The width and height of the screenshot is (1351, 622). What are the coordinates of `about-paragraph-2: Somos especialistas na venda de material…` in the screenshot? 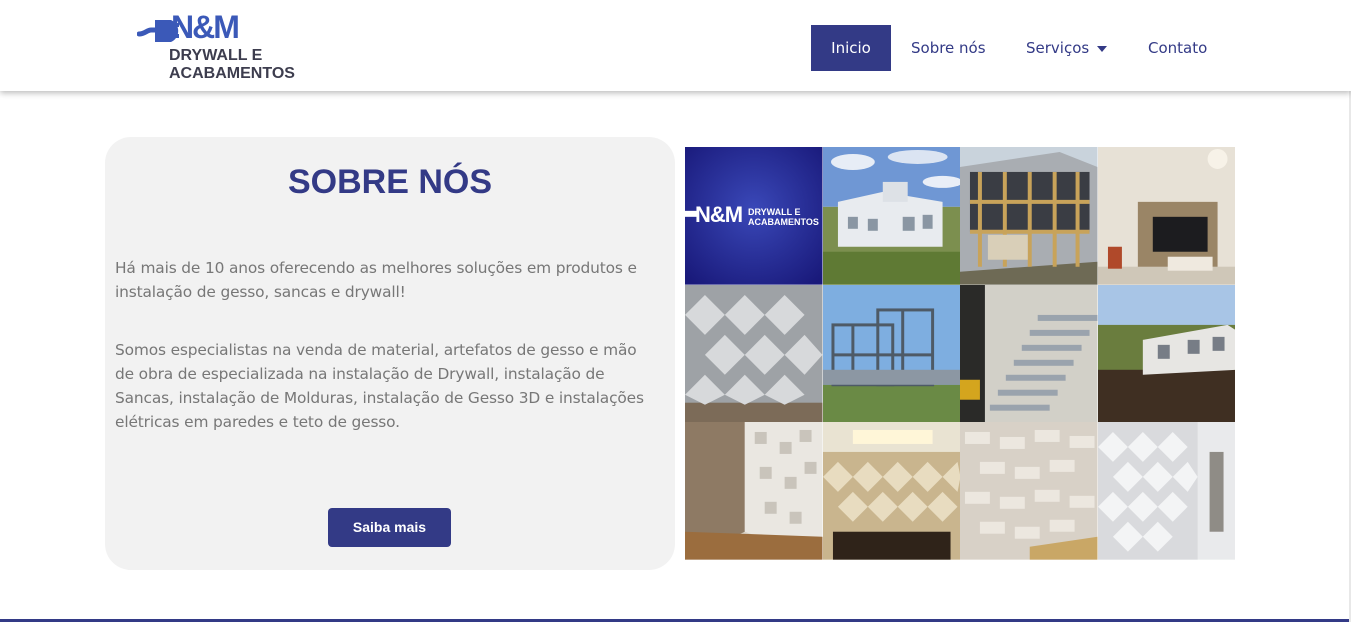 It's located at (379, 386).